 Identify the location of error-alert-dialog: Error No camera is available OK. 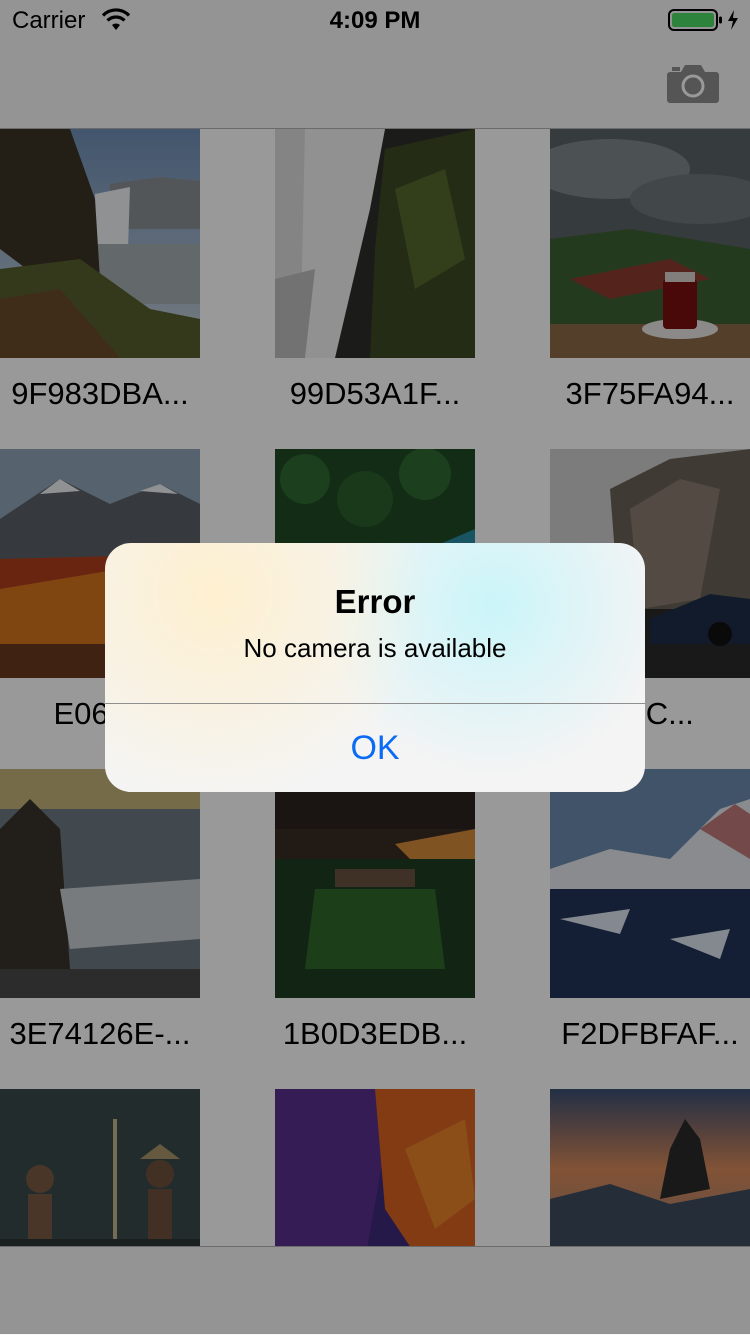
(375, 667).